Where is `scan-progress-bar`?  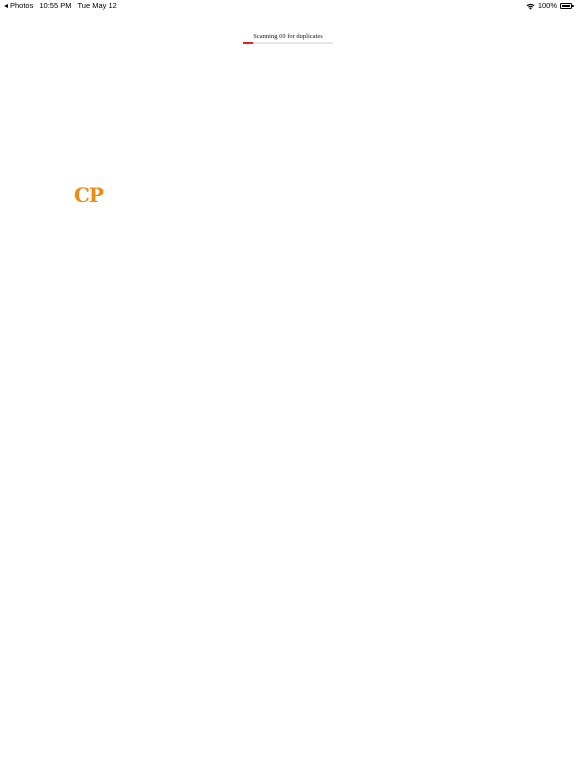 scan-progress-bar is located at coordinates (288, 43).